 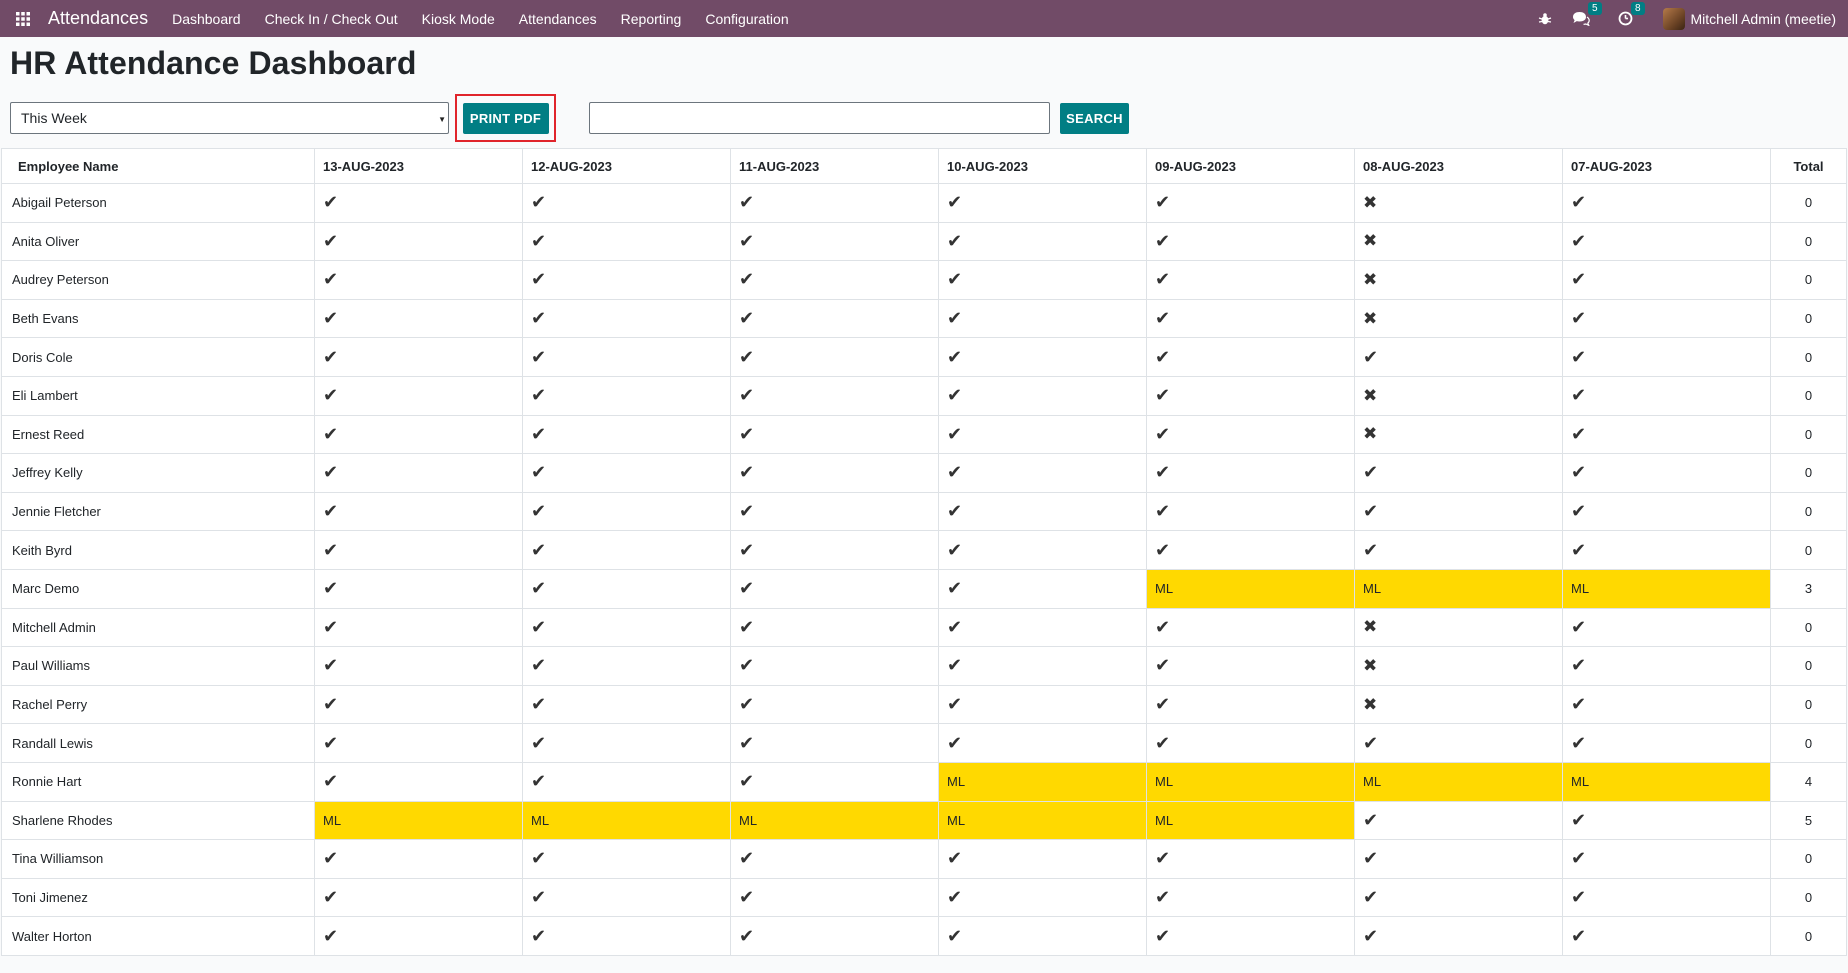 I want to click on user-menu: Mitchell Admin (meetie), so click(x=1749, y=18).